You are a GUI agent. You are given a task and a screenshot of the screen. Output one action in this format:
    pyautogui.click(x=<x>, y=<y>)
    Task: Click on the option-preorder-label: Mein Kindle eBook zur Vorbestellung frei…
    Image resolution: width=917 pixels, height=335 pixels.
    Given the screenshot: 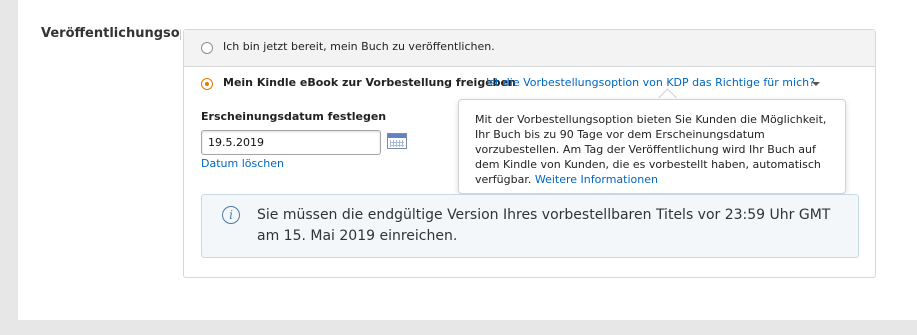 What is the action you would take?
    pyautogui.click(x=369, y=82)
    